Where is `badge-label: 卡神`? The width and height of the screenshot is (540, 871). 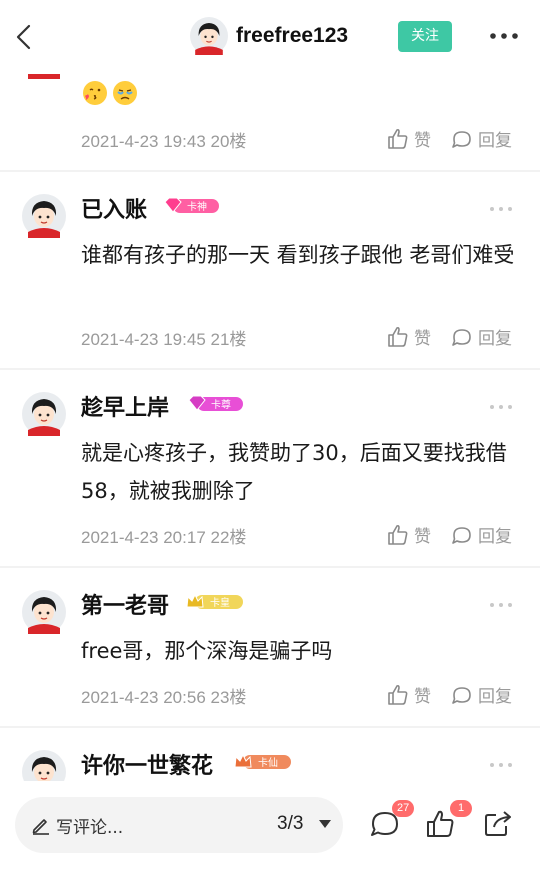
badge-label: 卡神 is located at coordinates (197, 206).